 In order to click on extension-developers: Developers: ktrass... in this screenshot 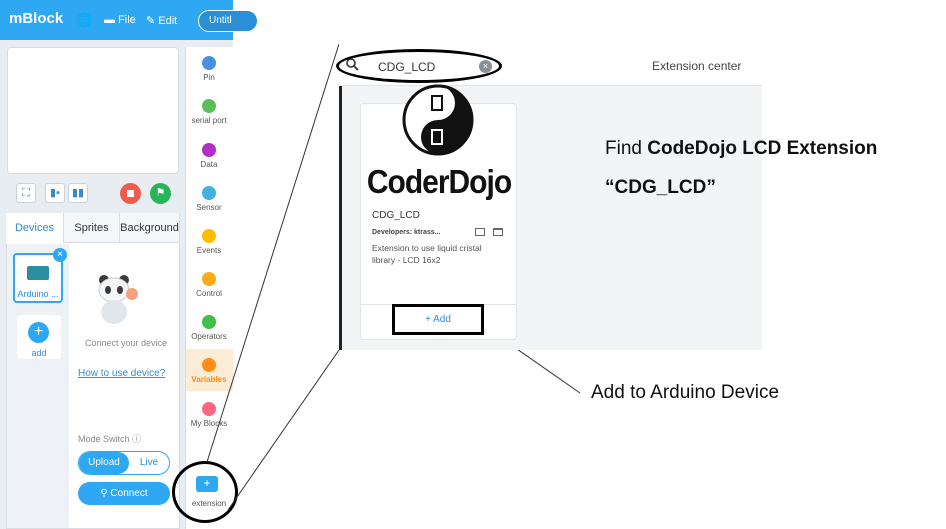, I will do `click(406, 232)`.